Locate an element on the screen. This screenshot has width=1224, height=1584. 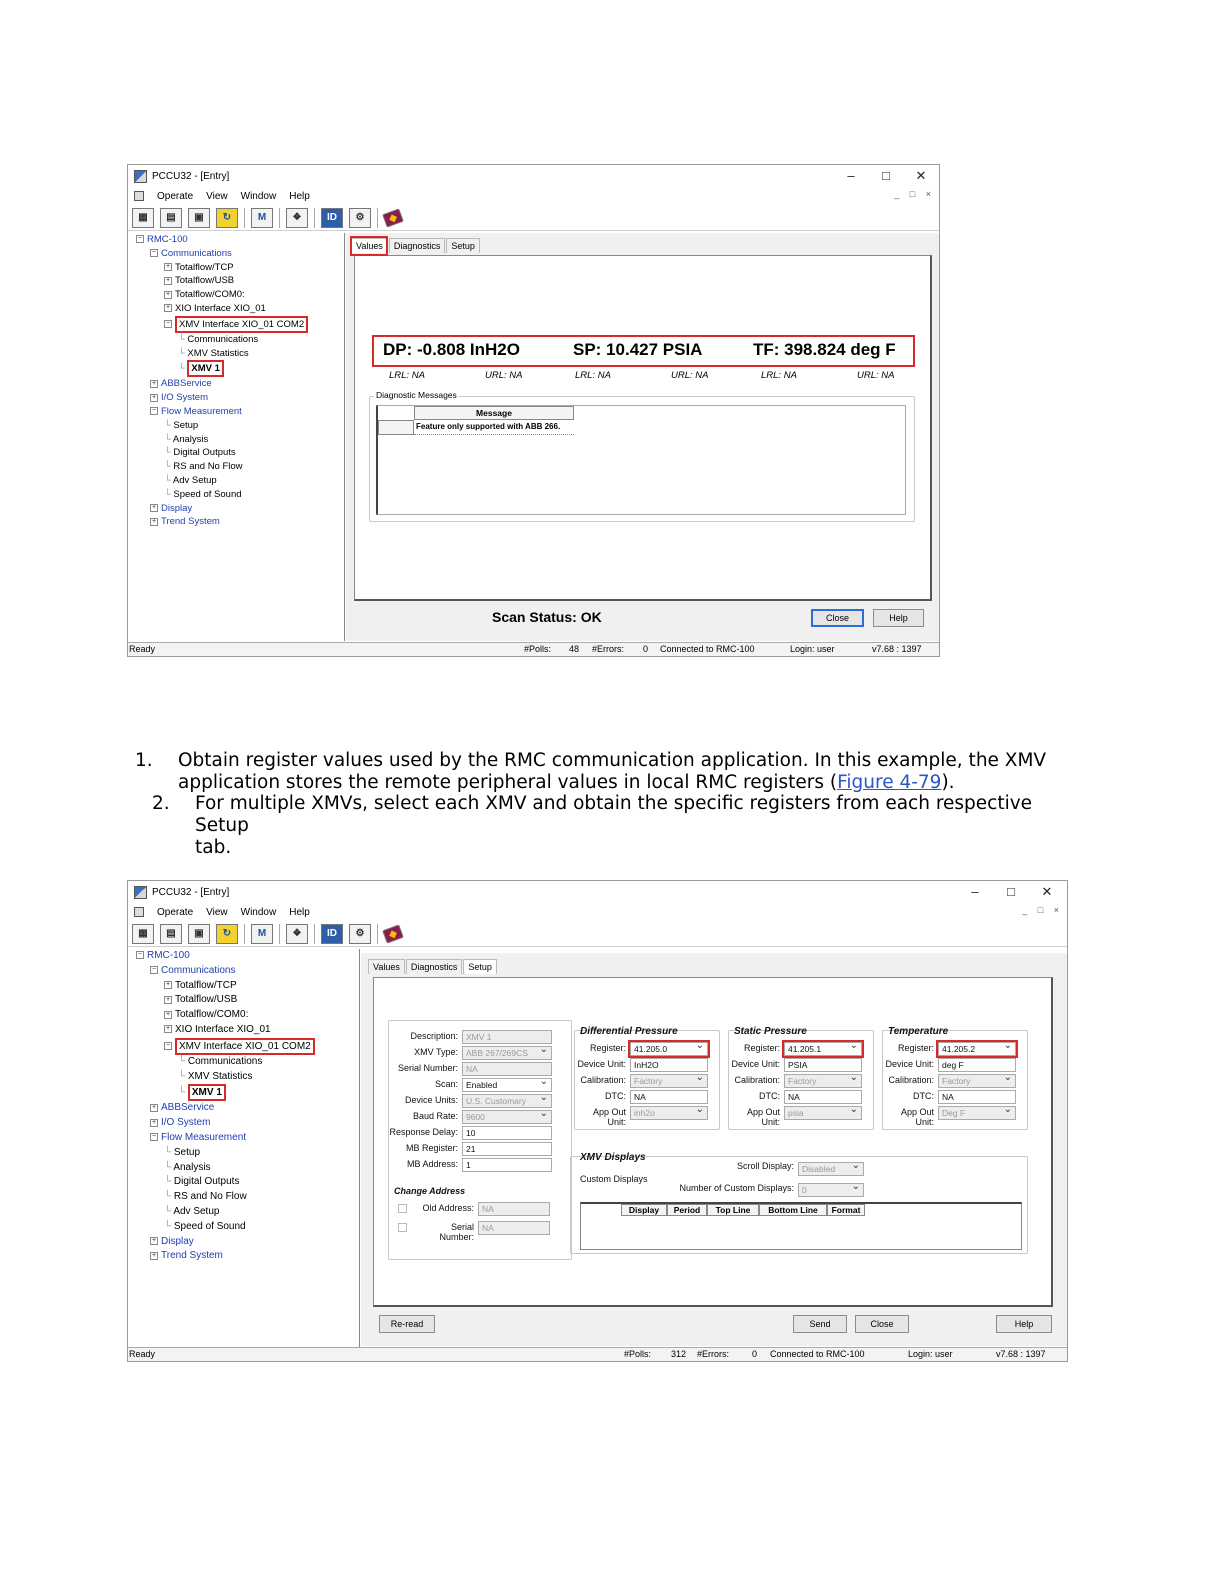
tree-item: − RMC-100 is located at coordinates (240, 240).